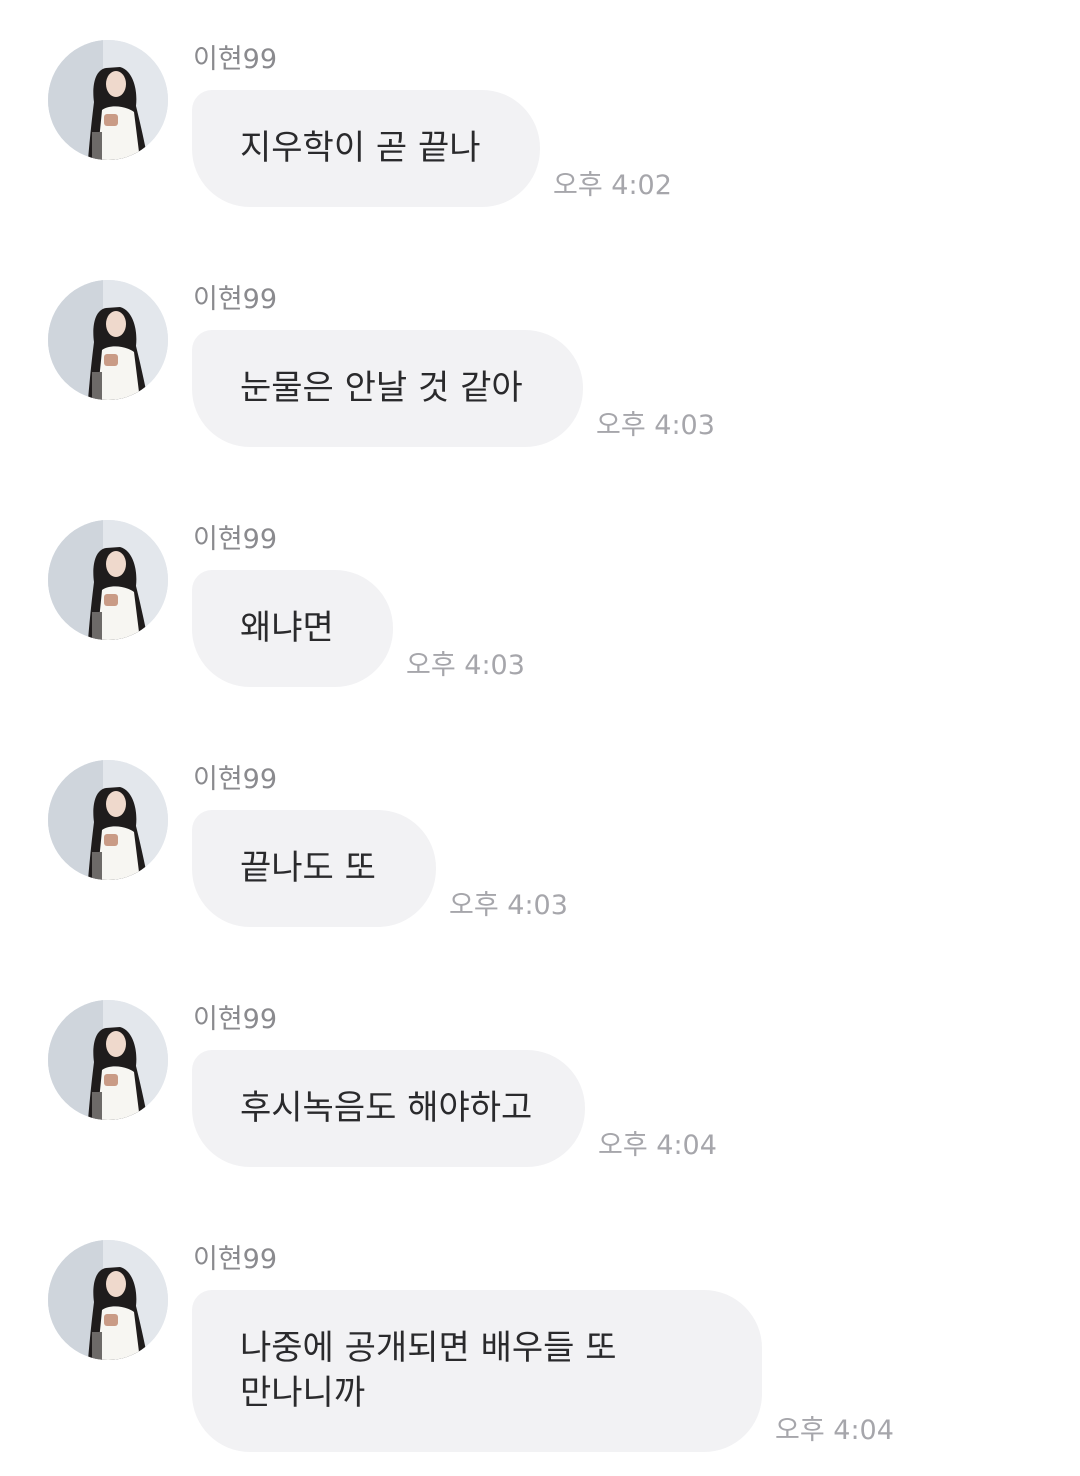  I want to click on message-bubble: 지우학이 곧 끝나, so click(366, 148).